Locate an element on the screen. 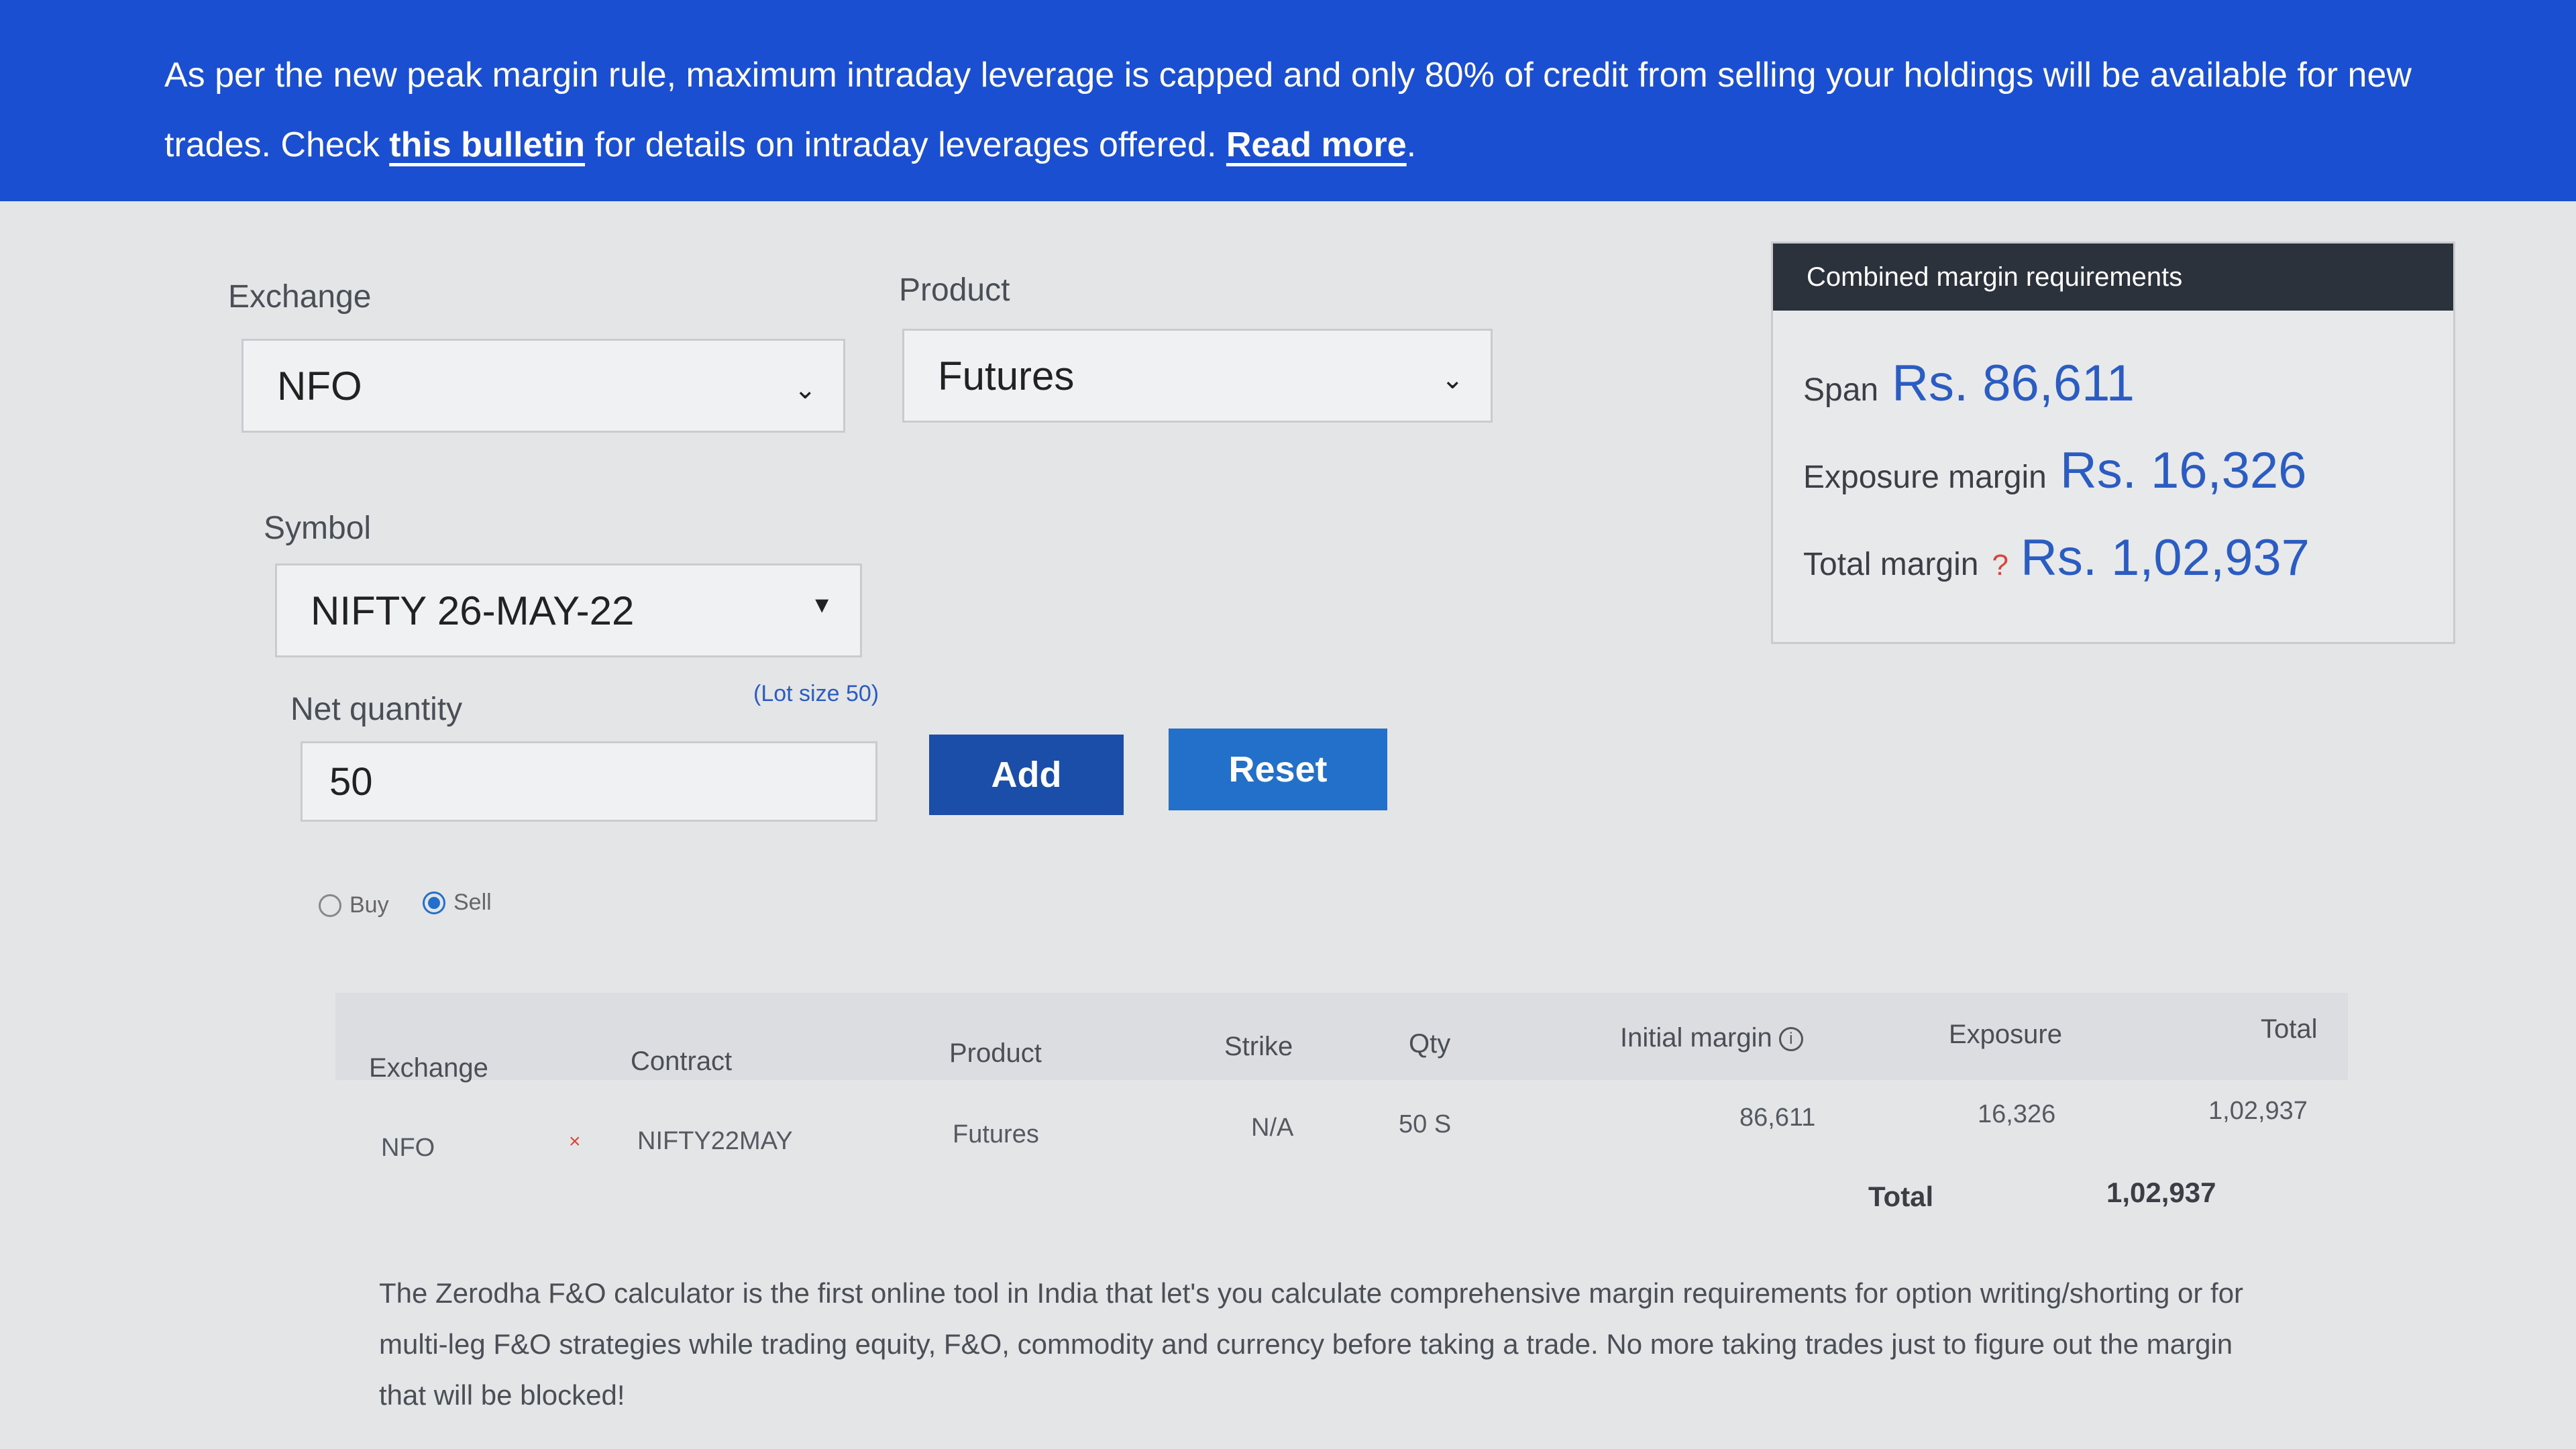  reset-button: Reset is located at coordinates (1278, 769).